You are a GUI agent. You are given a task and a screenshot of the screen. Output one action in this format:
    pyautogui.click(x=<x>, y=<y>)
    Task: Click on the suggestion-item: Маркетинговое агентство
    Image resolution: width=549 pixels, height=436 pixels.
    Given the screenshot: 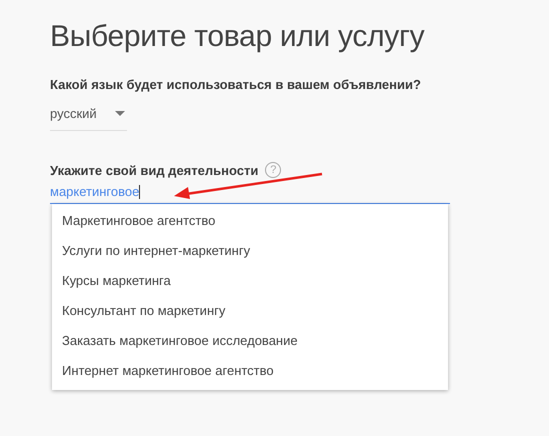 What is the action you would take?
    pyautogui.click(x=250, y=221)
    